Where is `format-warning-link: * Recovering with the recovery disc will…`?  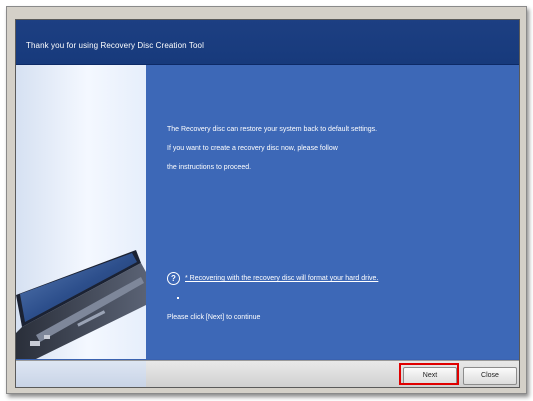 format-warning-link: * Recovering with the recovery disc will… is located at coordinates (281, 278).